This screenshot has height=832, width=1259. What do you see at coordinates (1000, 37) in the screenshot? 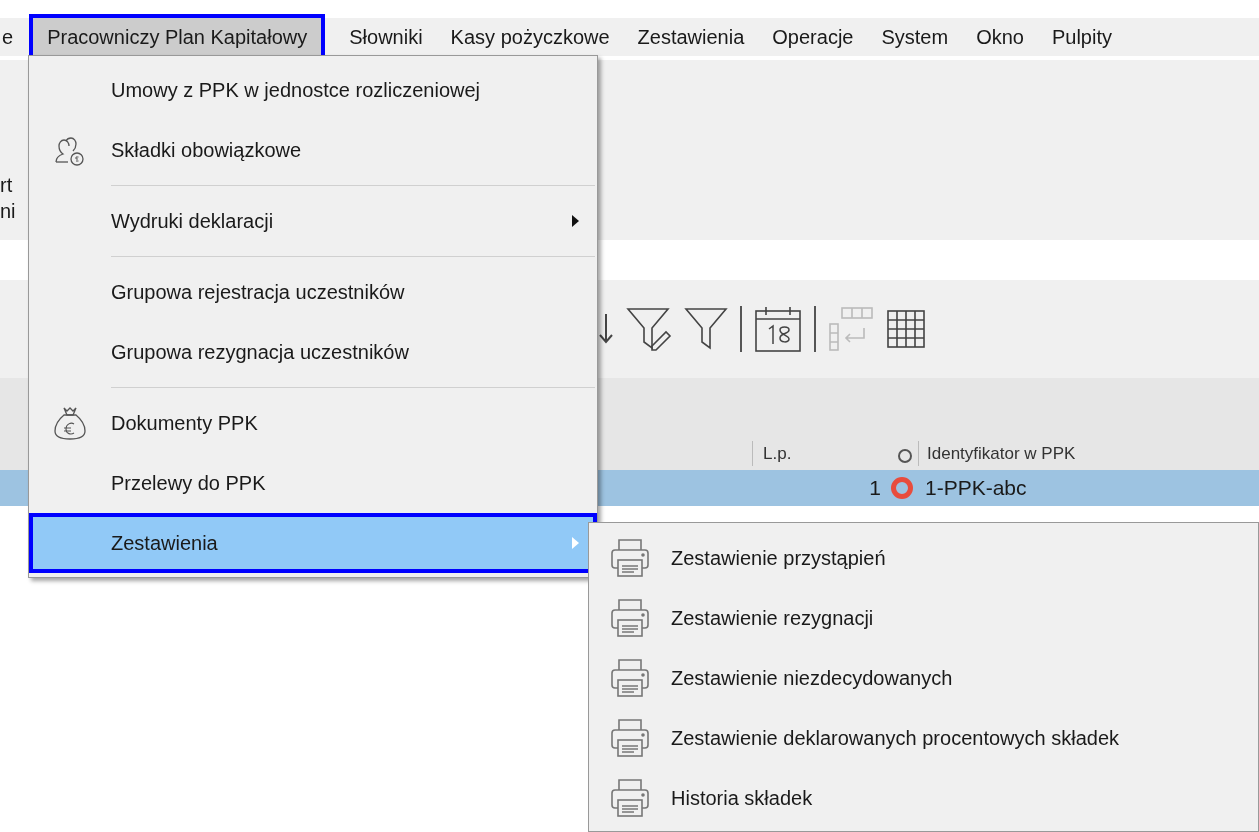
I see `menu-bar-item: Okno` at bounding box center [1000, 37].